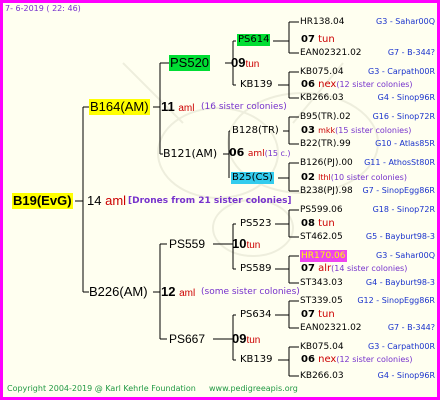 This screenshot has width=440, height=400. I want to click on g4-6-gen: 07 tun, so click(318, 314).